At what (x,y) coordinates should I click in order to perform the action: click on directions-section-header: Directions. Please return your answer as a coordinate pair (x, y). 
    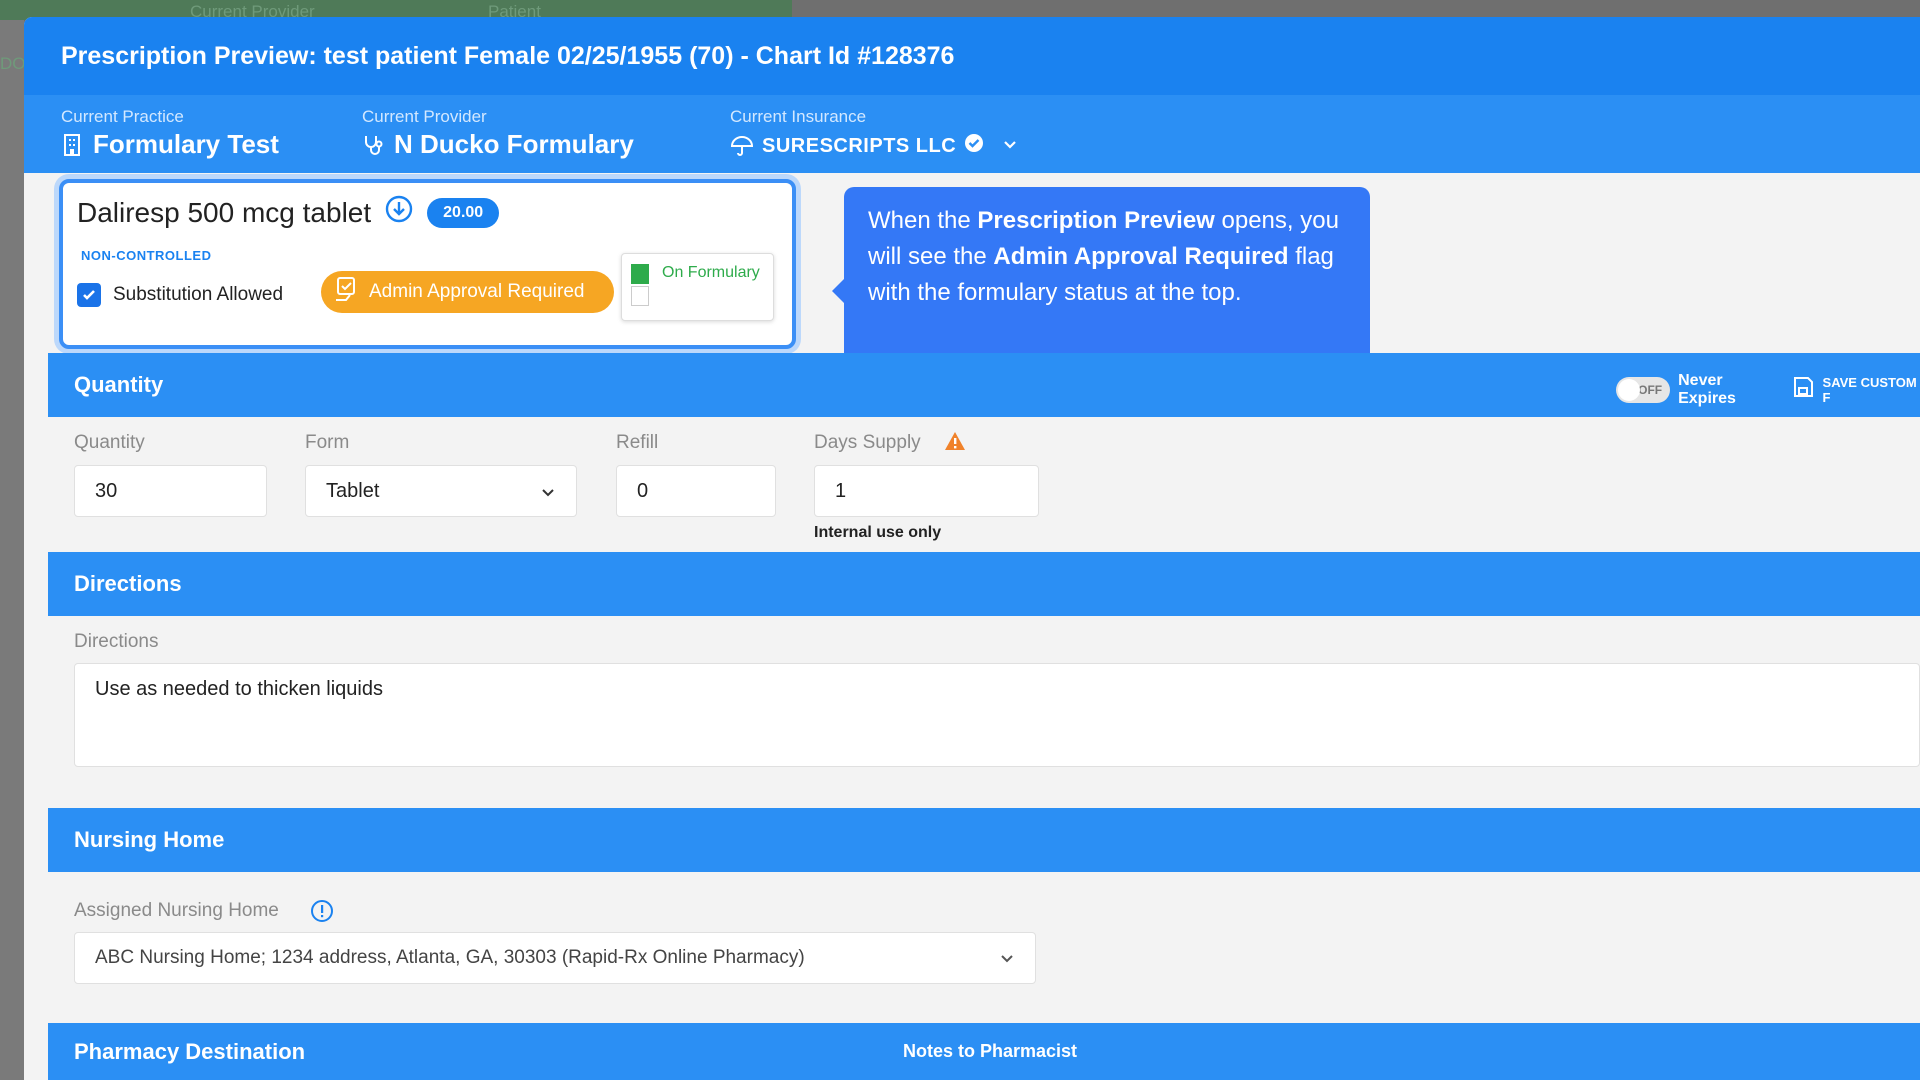
    Looking at the image, I should click on (984, 584).